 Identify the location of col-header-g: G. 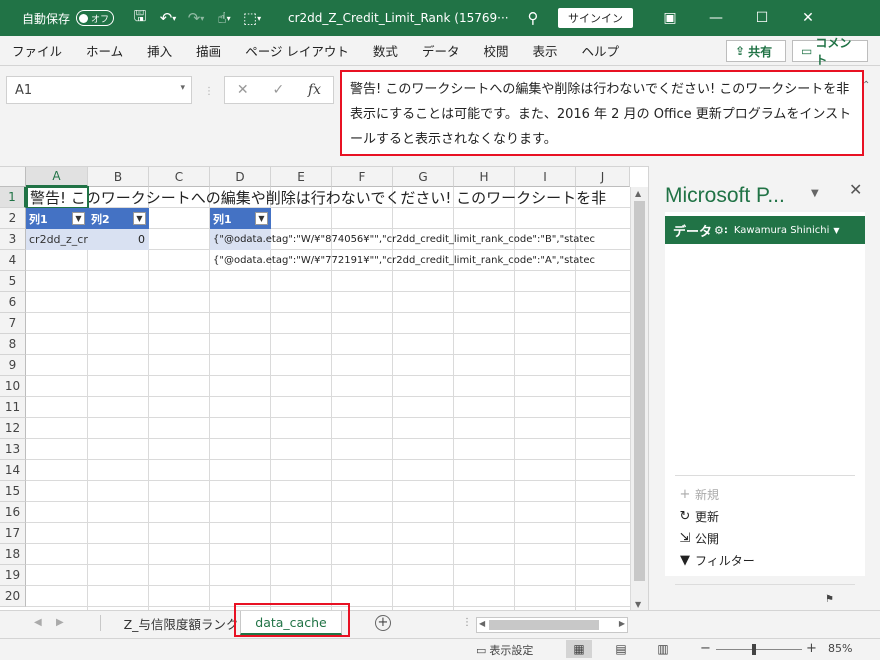
(423, 177).